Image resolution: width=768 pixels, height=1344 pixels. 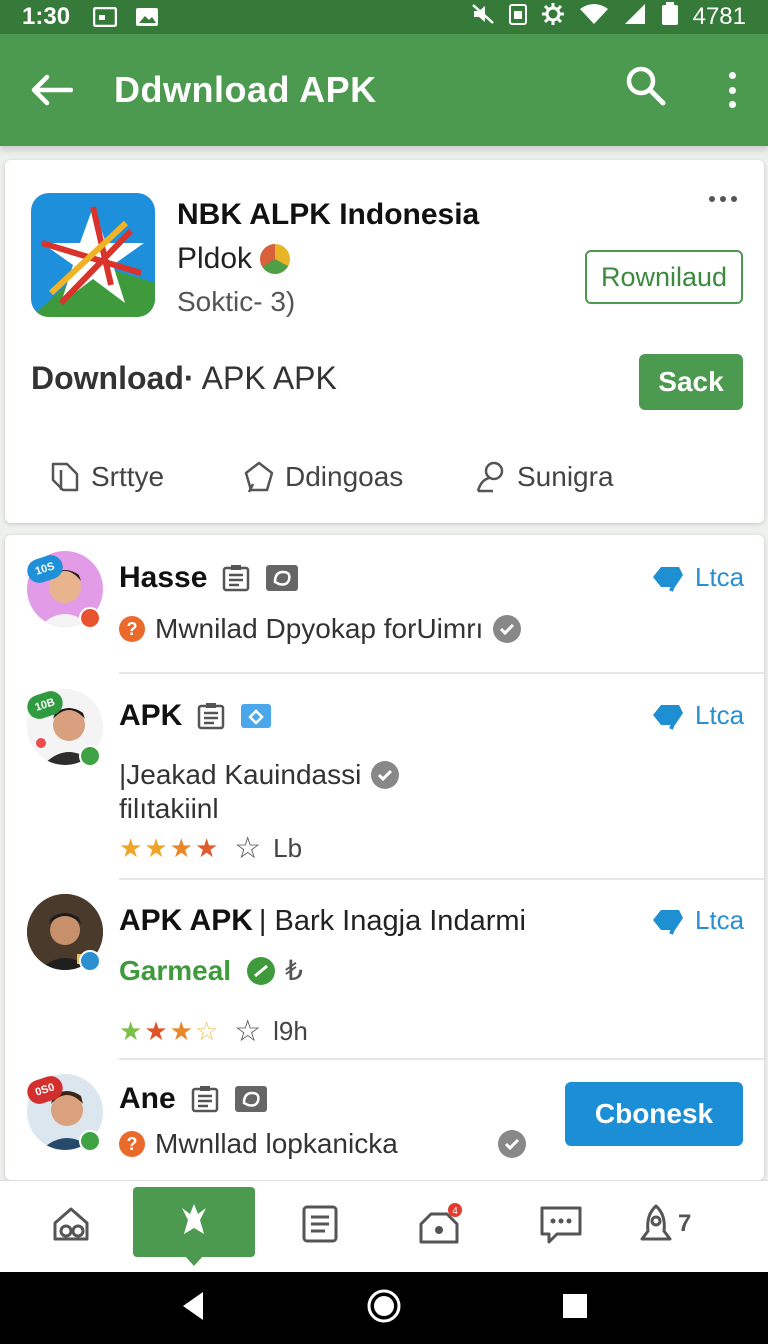 I want to click on rating: ★ ★ ★ ★ ☆ Lb, so click(x=210, y=848).